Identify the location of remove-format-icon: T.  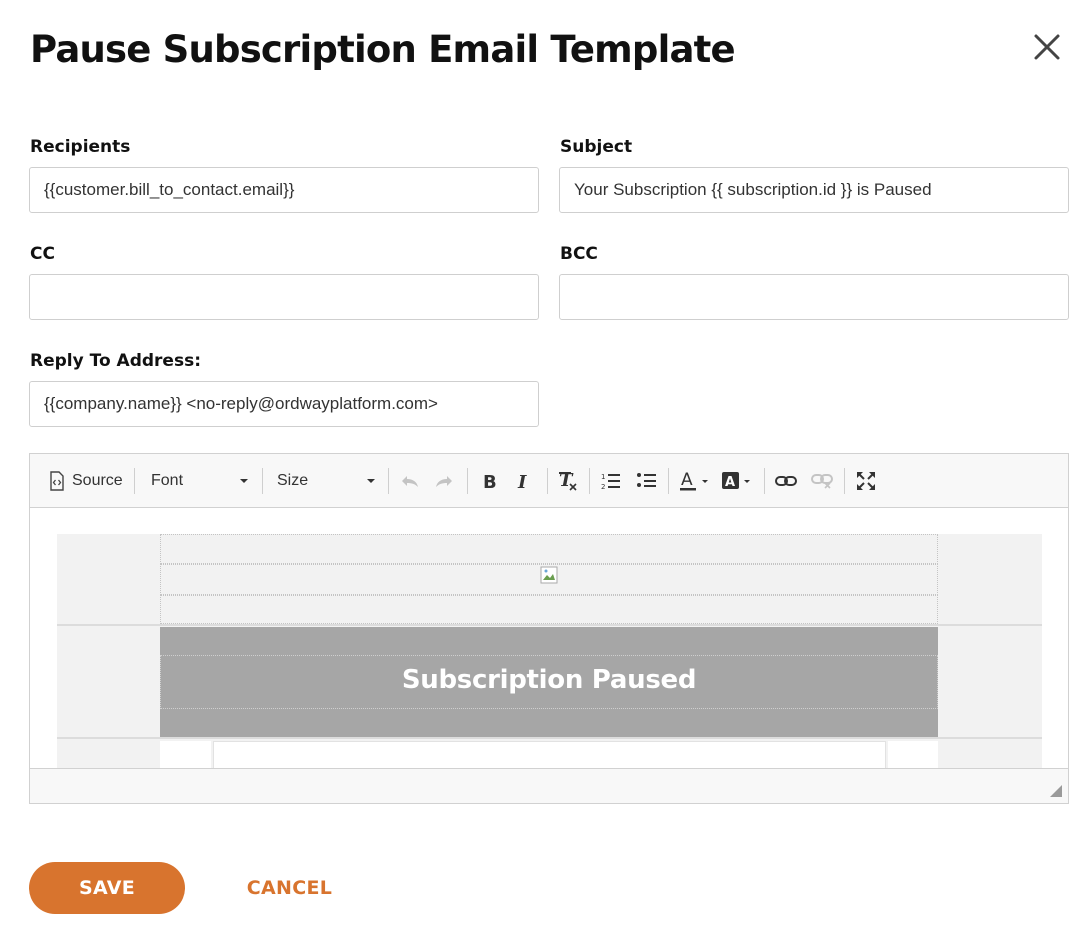
(568, 480).